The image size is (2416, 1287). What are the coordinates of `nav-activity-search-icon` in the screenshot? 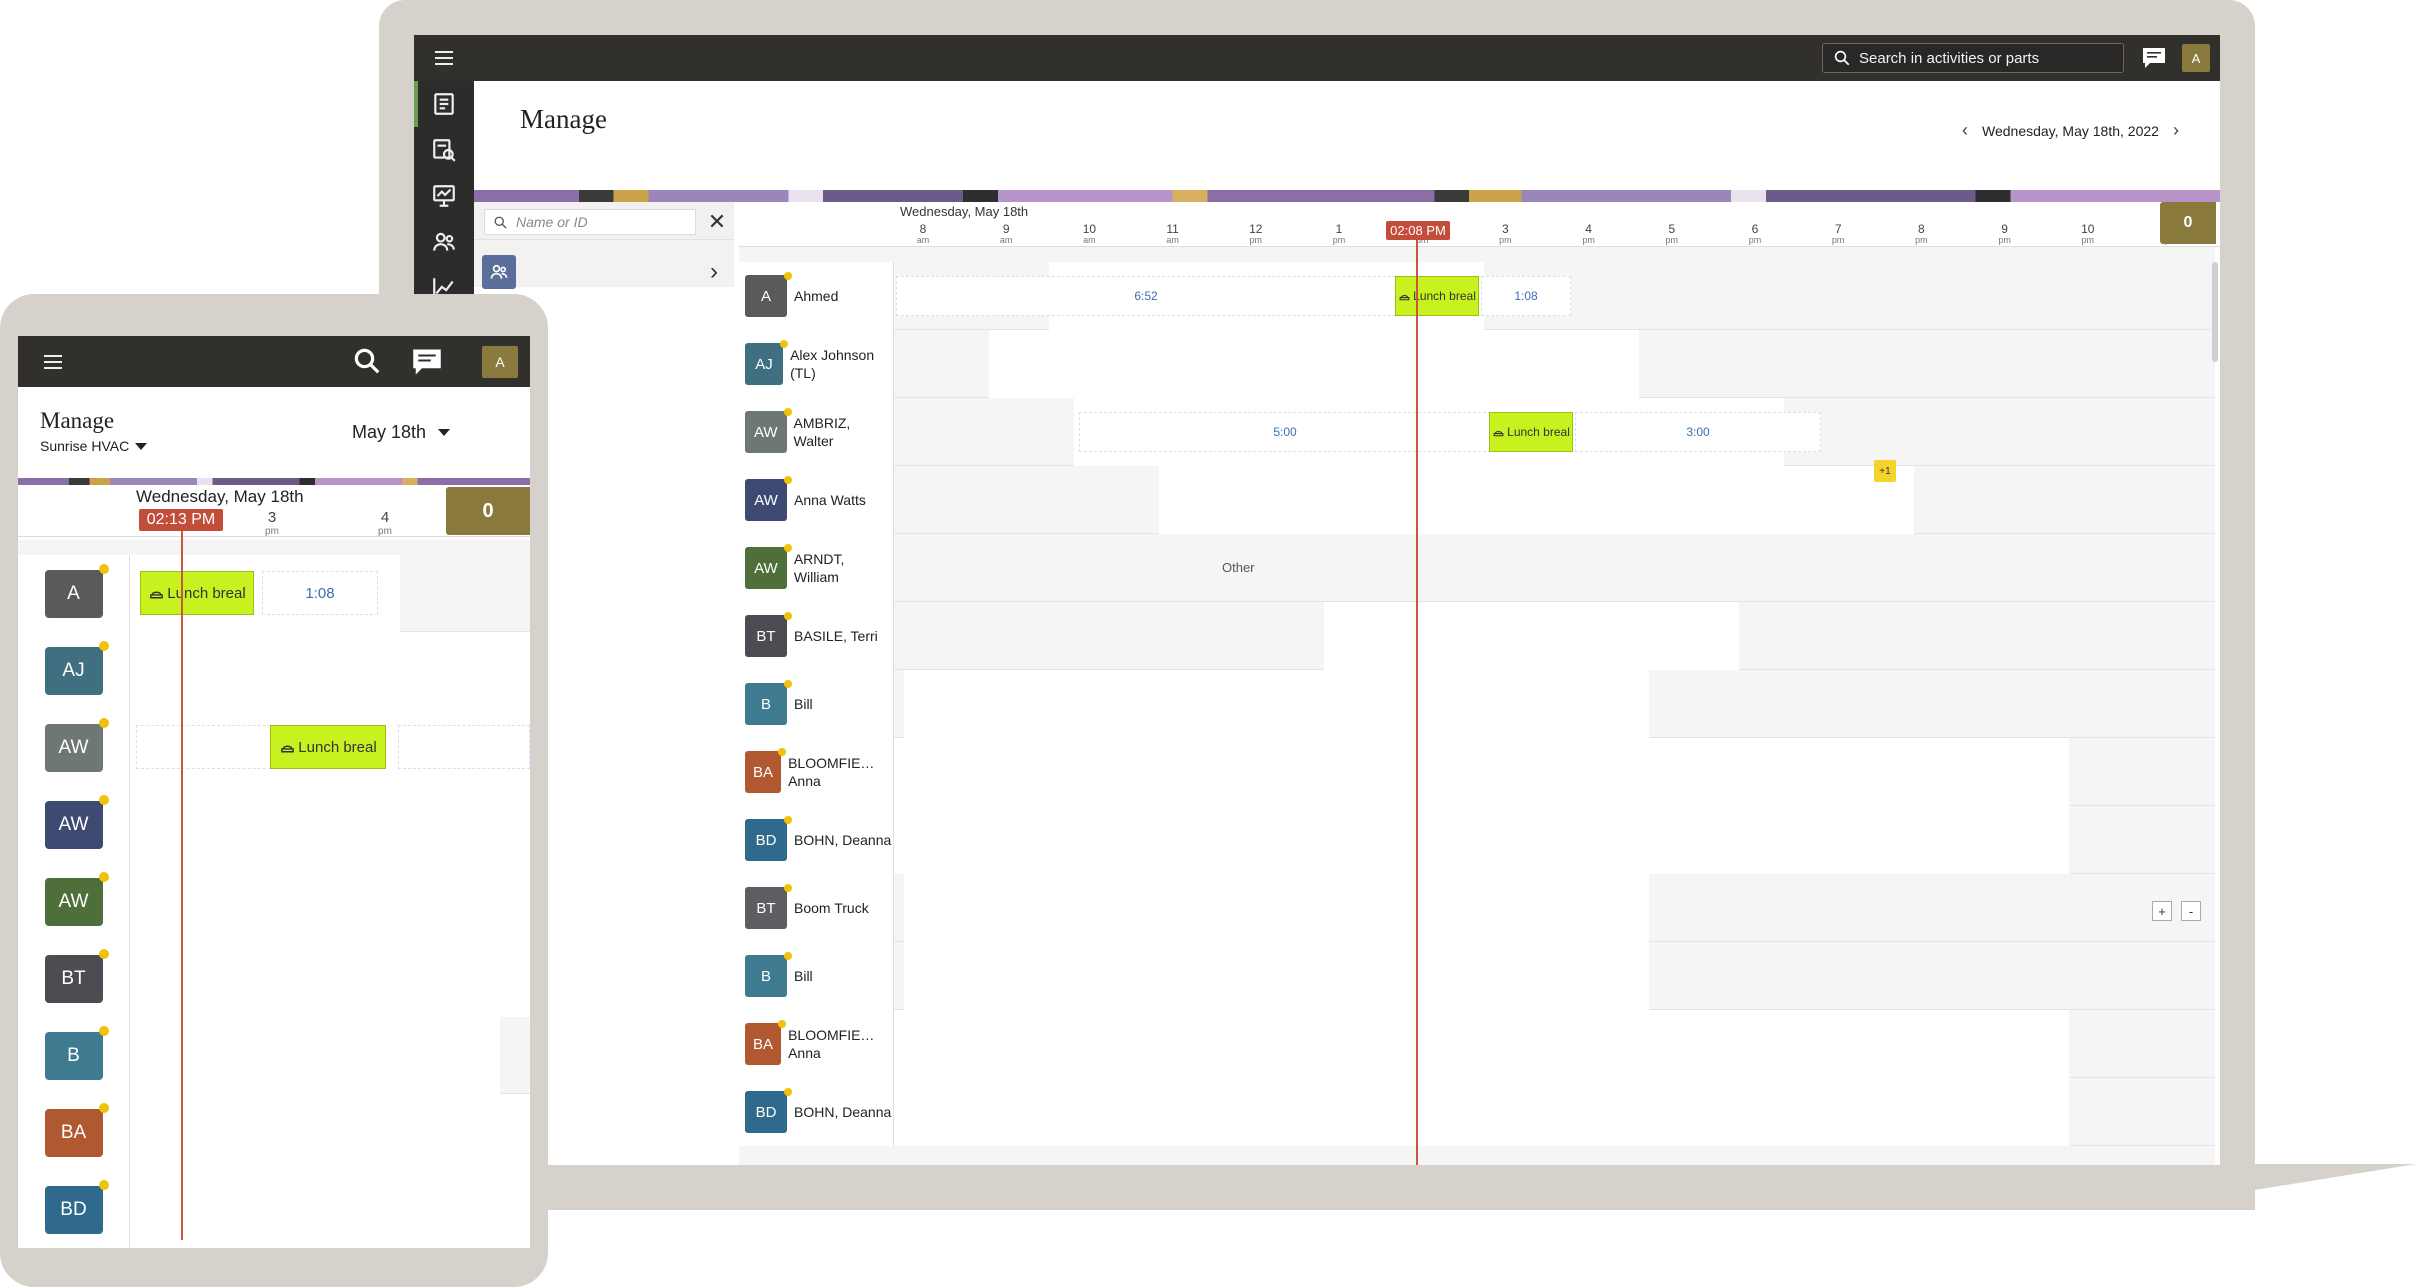 It's located at (444, 150).